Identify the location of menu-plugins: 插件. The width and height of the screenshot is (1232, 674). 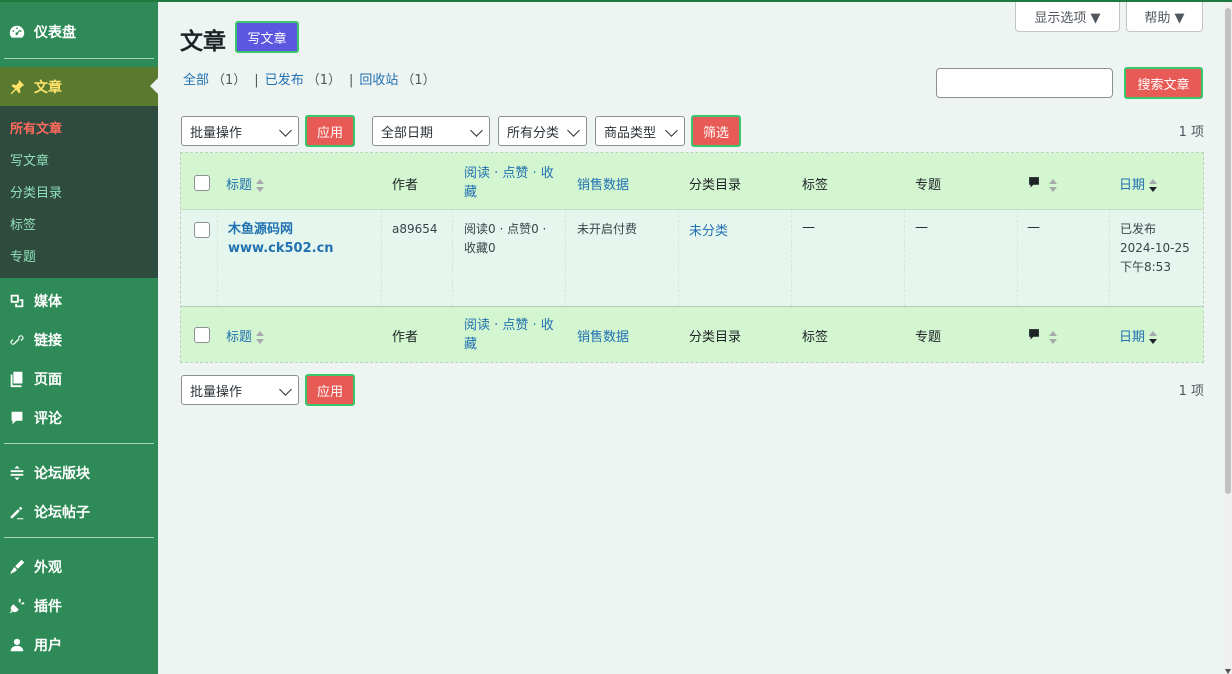
(79, 605).